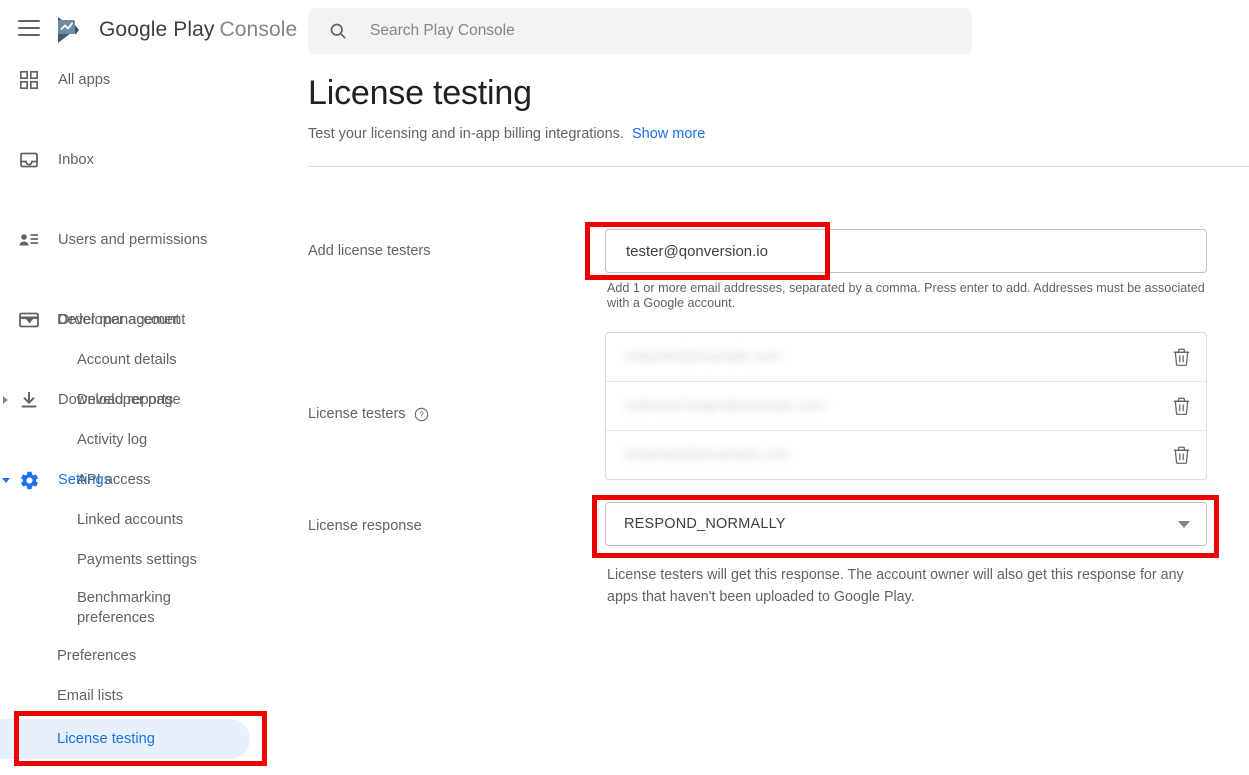 The image size is (1249, 775). What do you see at coordinates (906, 455) in the screenshot?
I see `table-row: redacted2@example.com` at bounding box center [906, 455].